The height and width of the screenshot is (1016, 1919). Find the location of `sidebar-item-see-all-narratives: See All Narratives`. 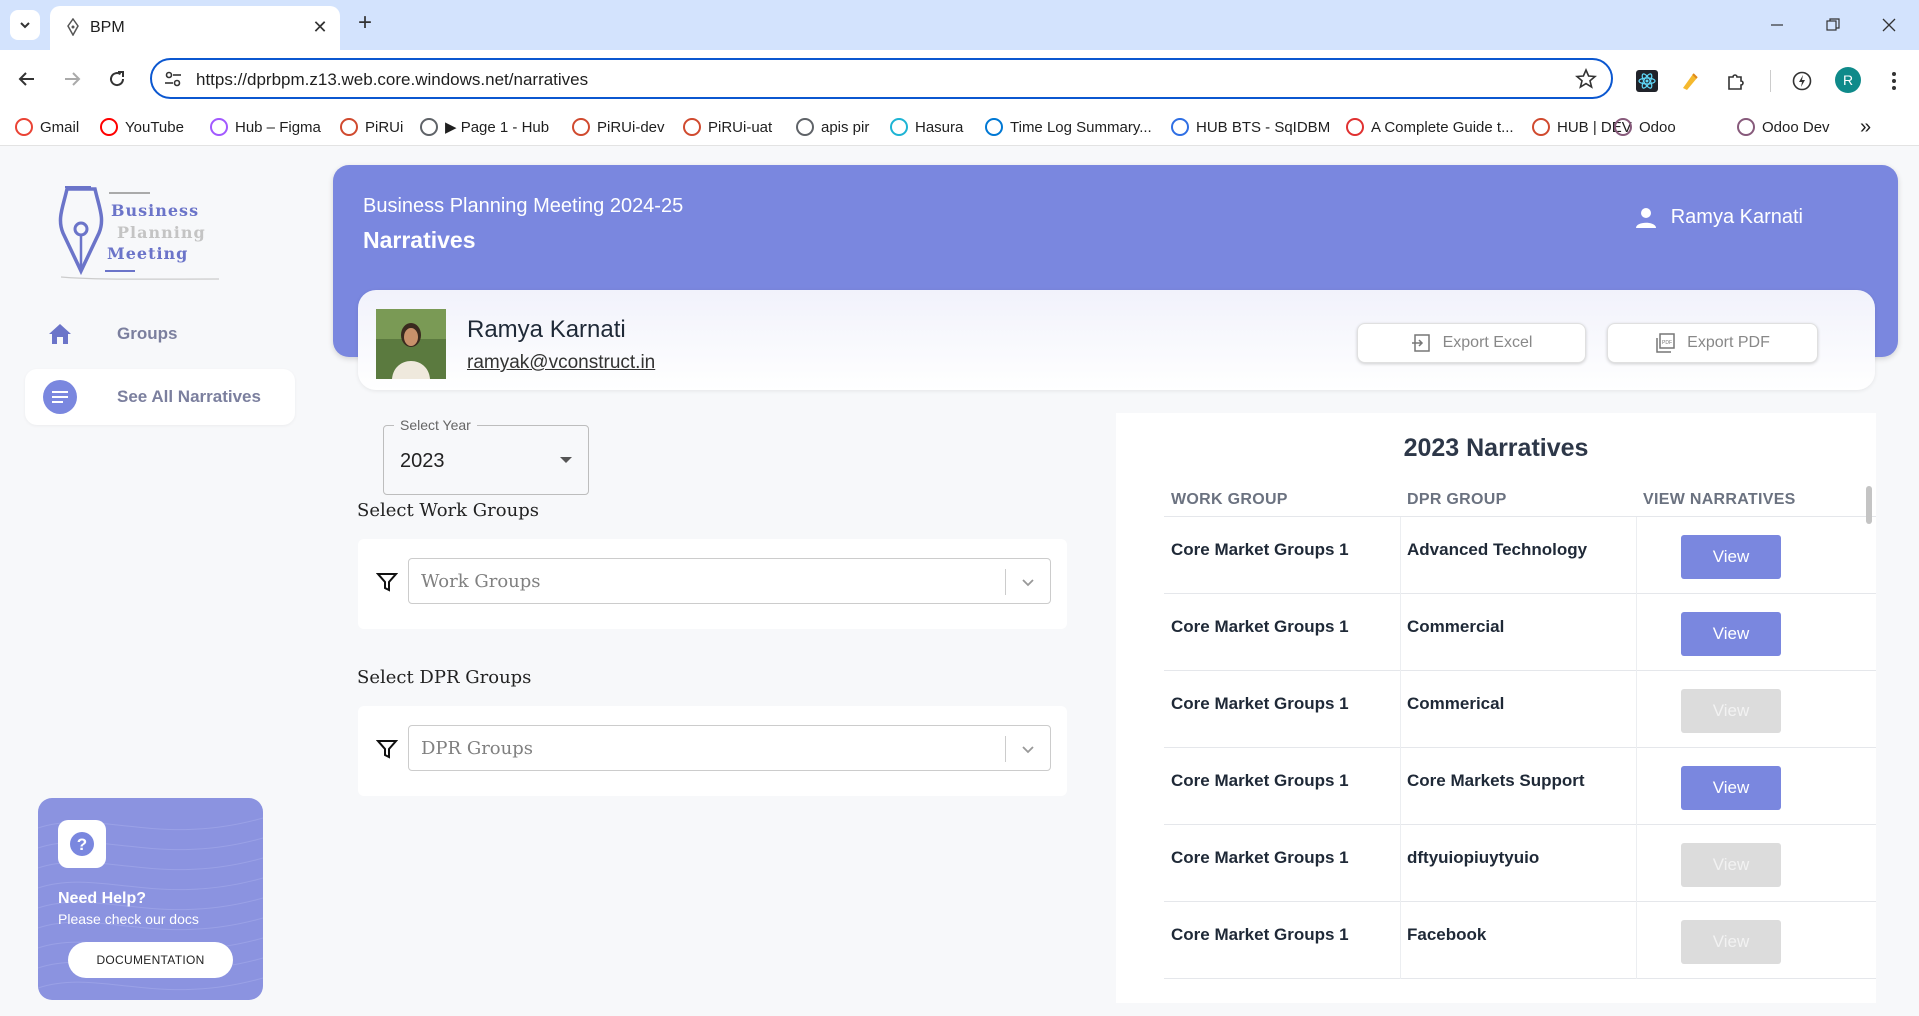

sidebar-item-see-all-narratives: See All Narratives is located at coordinates (160, 397).